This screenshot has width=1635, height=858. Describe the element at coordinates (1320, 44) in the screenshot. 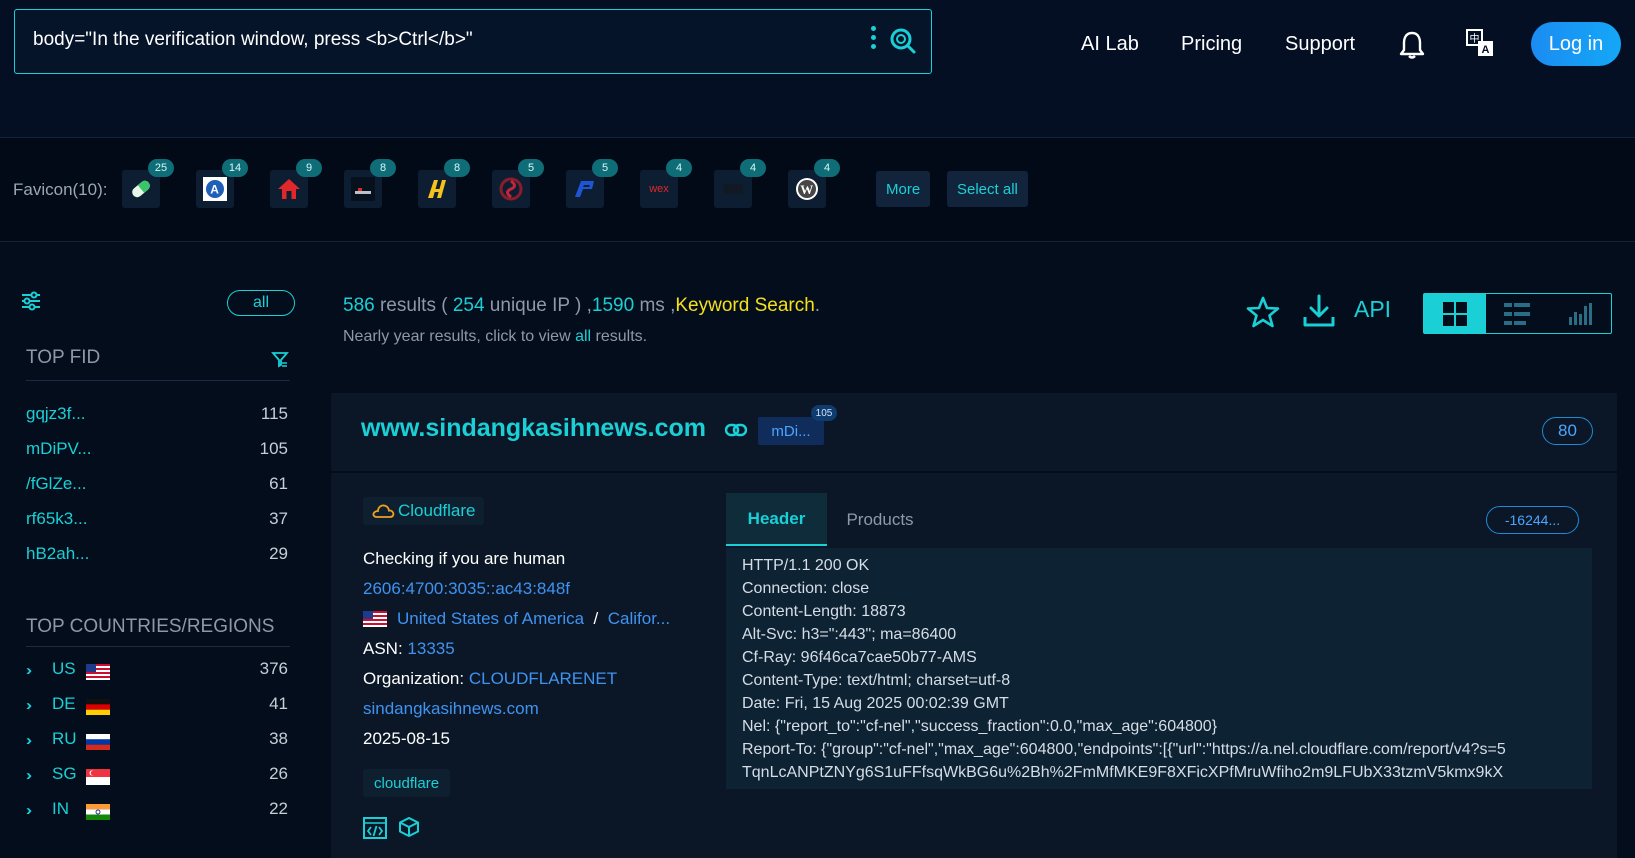

I see `nav-support: Support` at that location.